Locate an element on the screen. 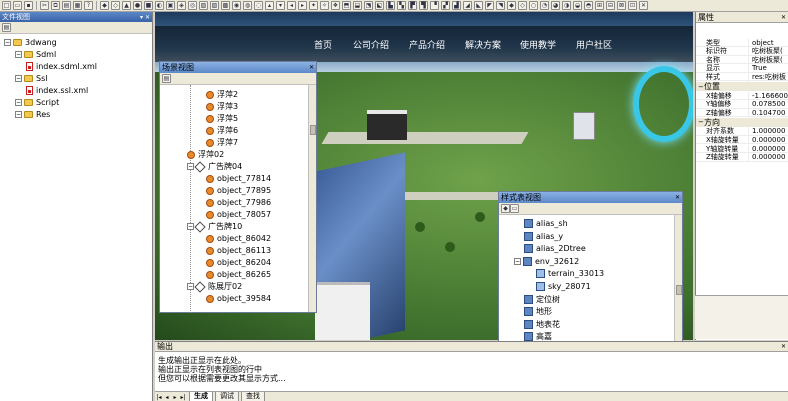 The width and height of the screenshot is (788, 401). property-value: 0.104700 is located at coordinates (768, 112).